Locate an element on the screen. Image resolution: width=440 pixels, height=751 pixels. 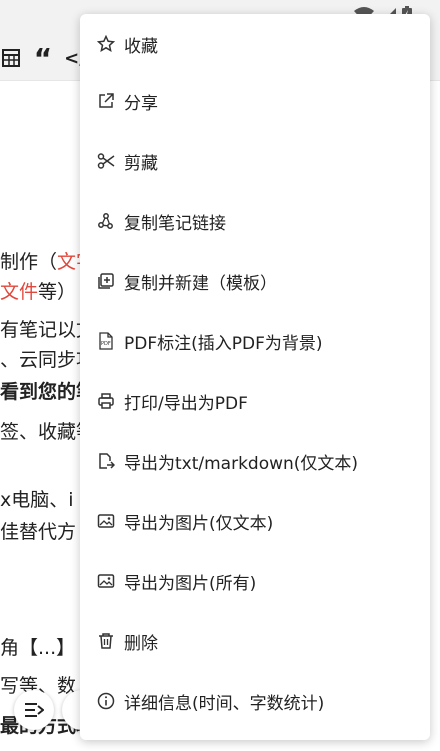
editor-line: 佳替代方 is located at coordinates (38, 532).